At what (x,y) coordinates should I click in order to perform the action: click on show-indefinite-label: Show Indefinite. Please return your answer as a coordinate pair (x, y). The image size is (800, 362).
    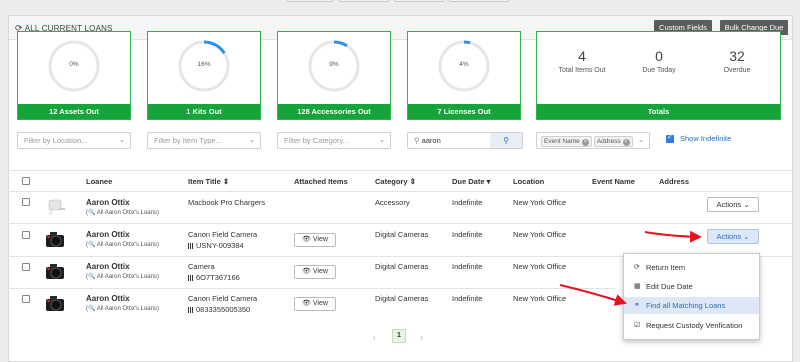
    Looking at the image, I should click on (705, 138).